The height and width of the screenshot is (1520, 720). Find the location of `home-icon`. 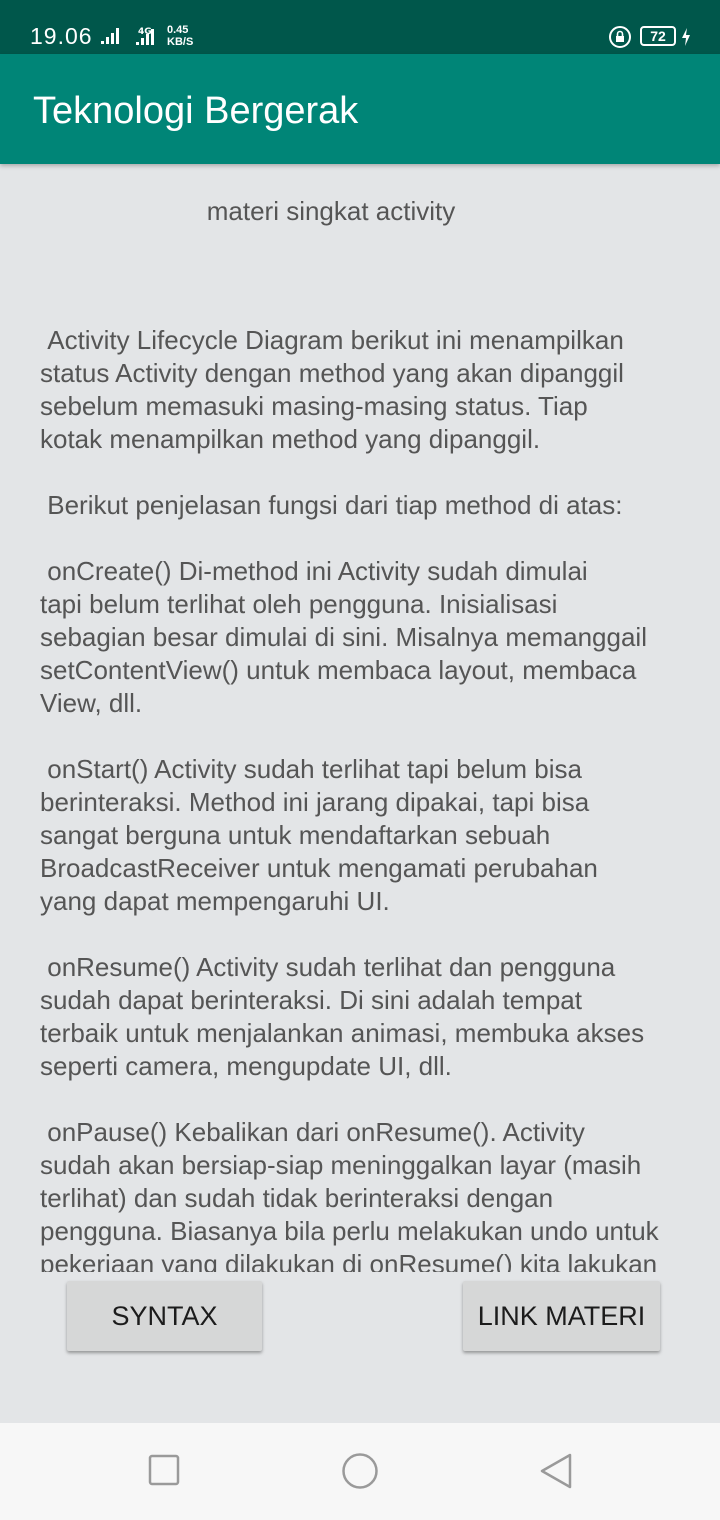

home-icon is located at coordinates (360, 1472).